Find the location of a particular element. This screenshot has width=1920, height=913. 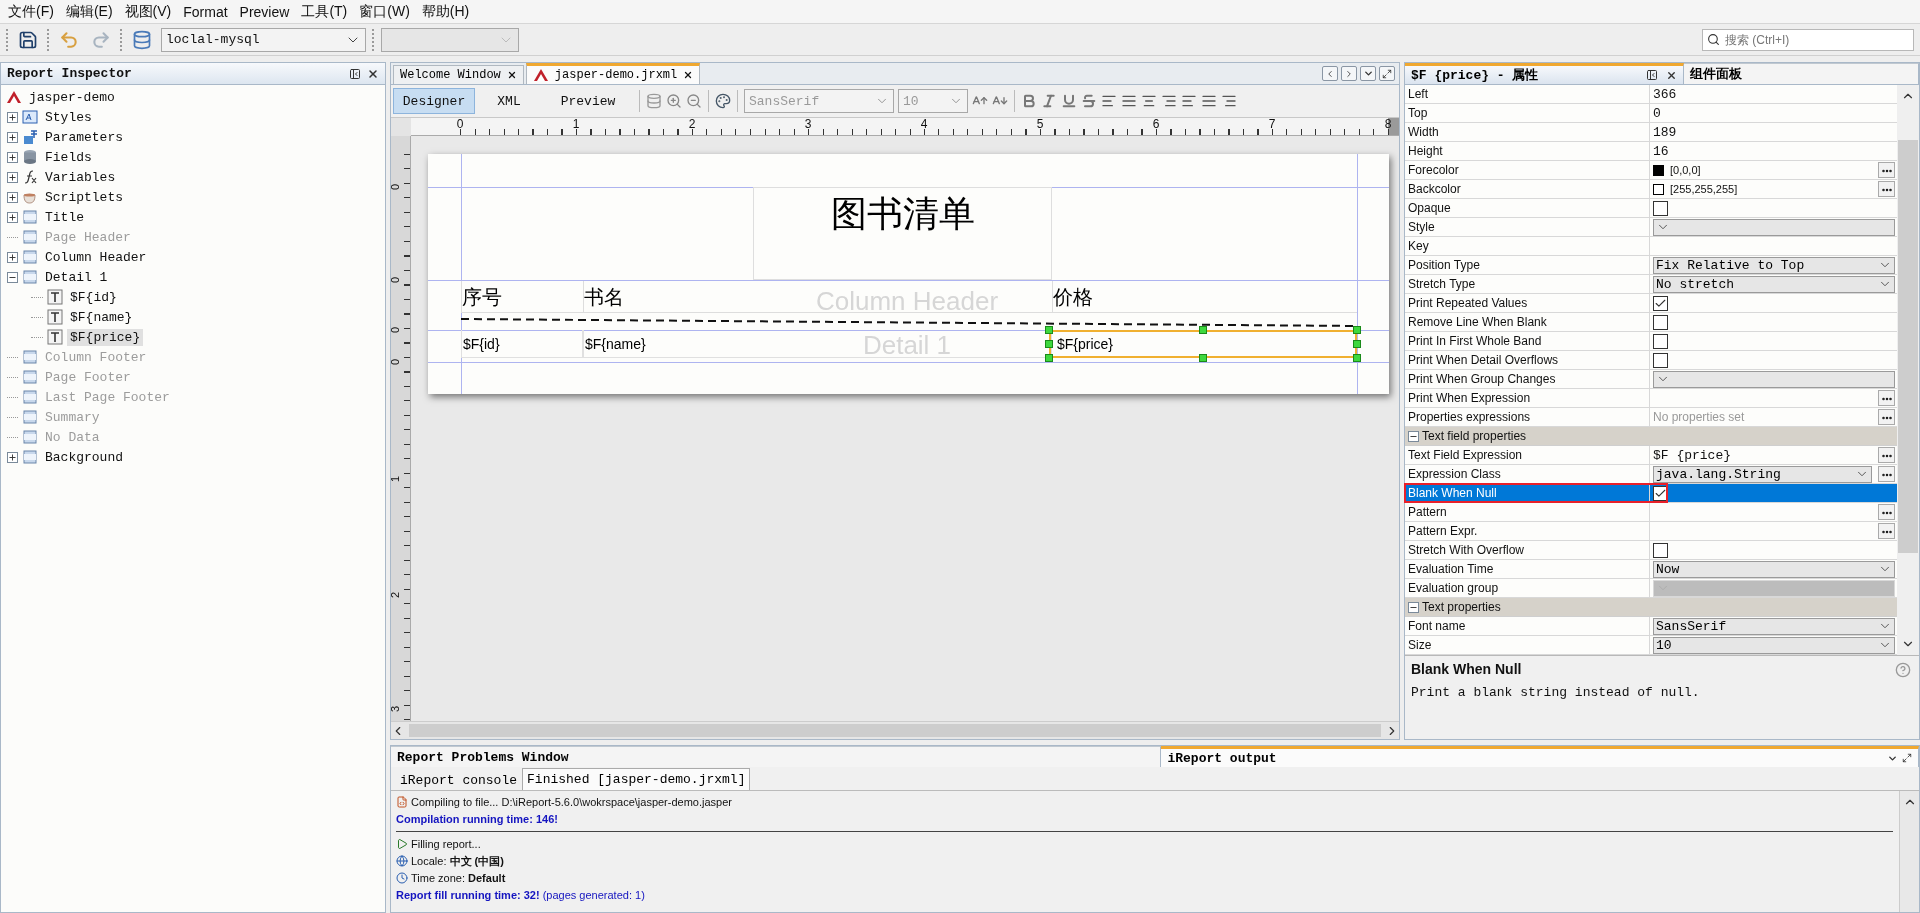

property-row: Evaluation Time Now is located at coordinates (1651, 569).